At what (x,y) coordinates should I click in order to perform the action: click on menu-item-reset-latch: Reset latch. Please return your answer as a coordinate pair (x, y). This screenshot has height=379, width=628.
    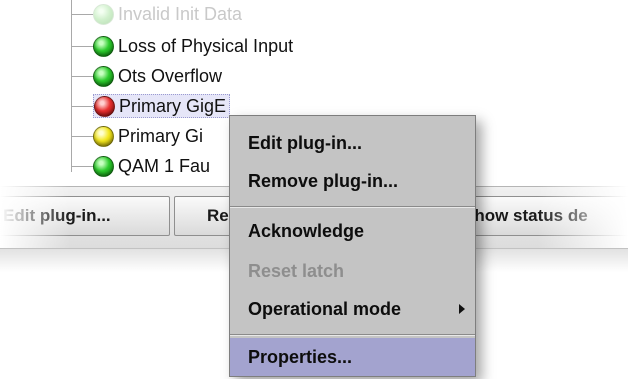
    Looking at the image, I should click on (296, 270).